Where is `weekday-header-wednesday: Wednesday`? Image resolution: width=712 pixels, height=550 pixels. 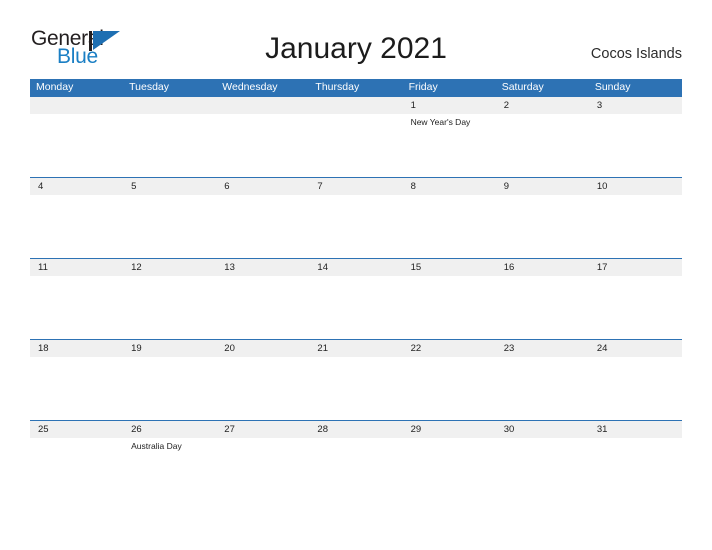
weekday-header-wednesday: Wednesday is located at coordinates (250, 87).